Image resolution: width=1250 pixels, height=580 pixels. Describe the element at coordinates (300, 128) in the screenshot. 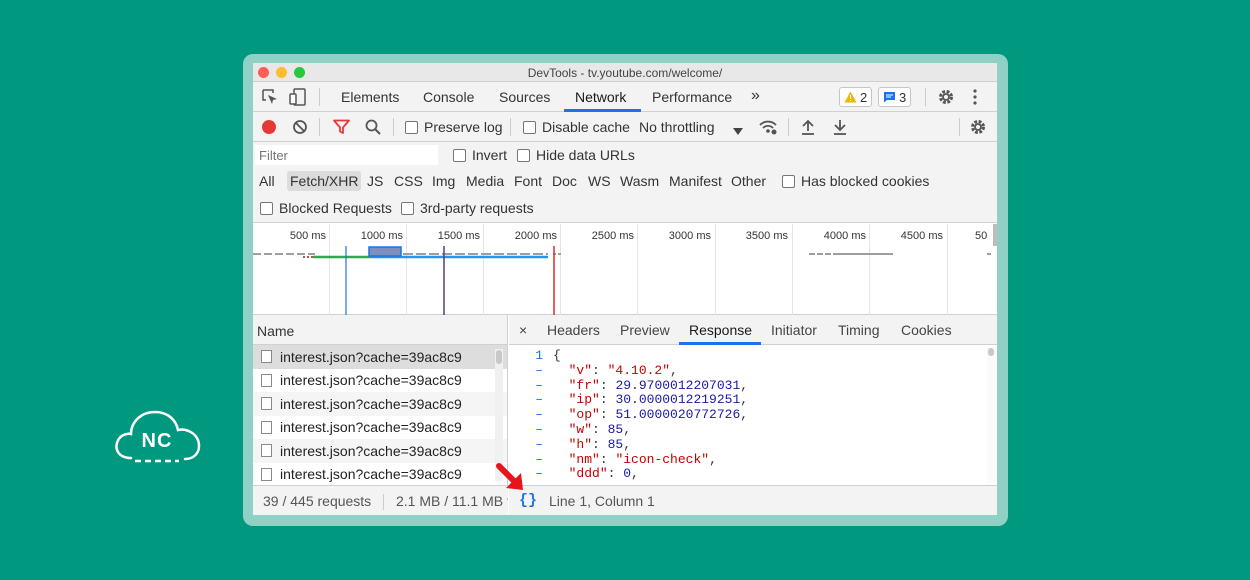

I see `clear-icon` at that location.